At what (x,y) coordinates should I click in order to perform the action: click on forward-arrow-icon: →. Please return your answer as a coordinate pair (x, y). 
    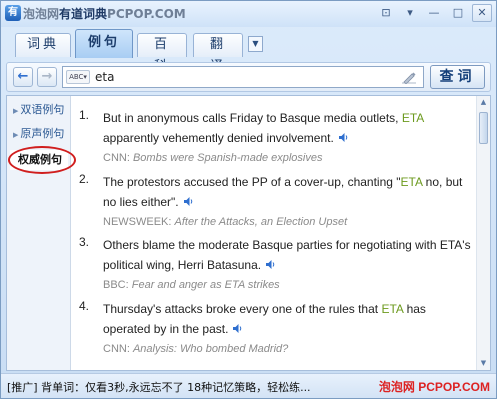
    Looking at the image, I should click on (47, 77).